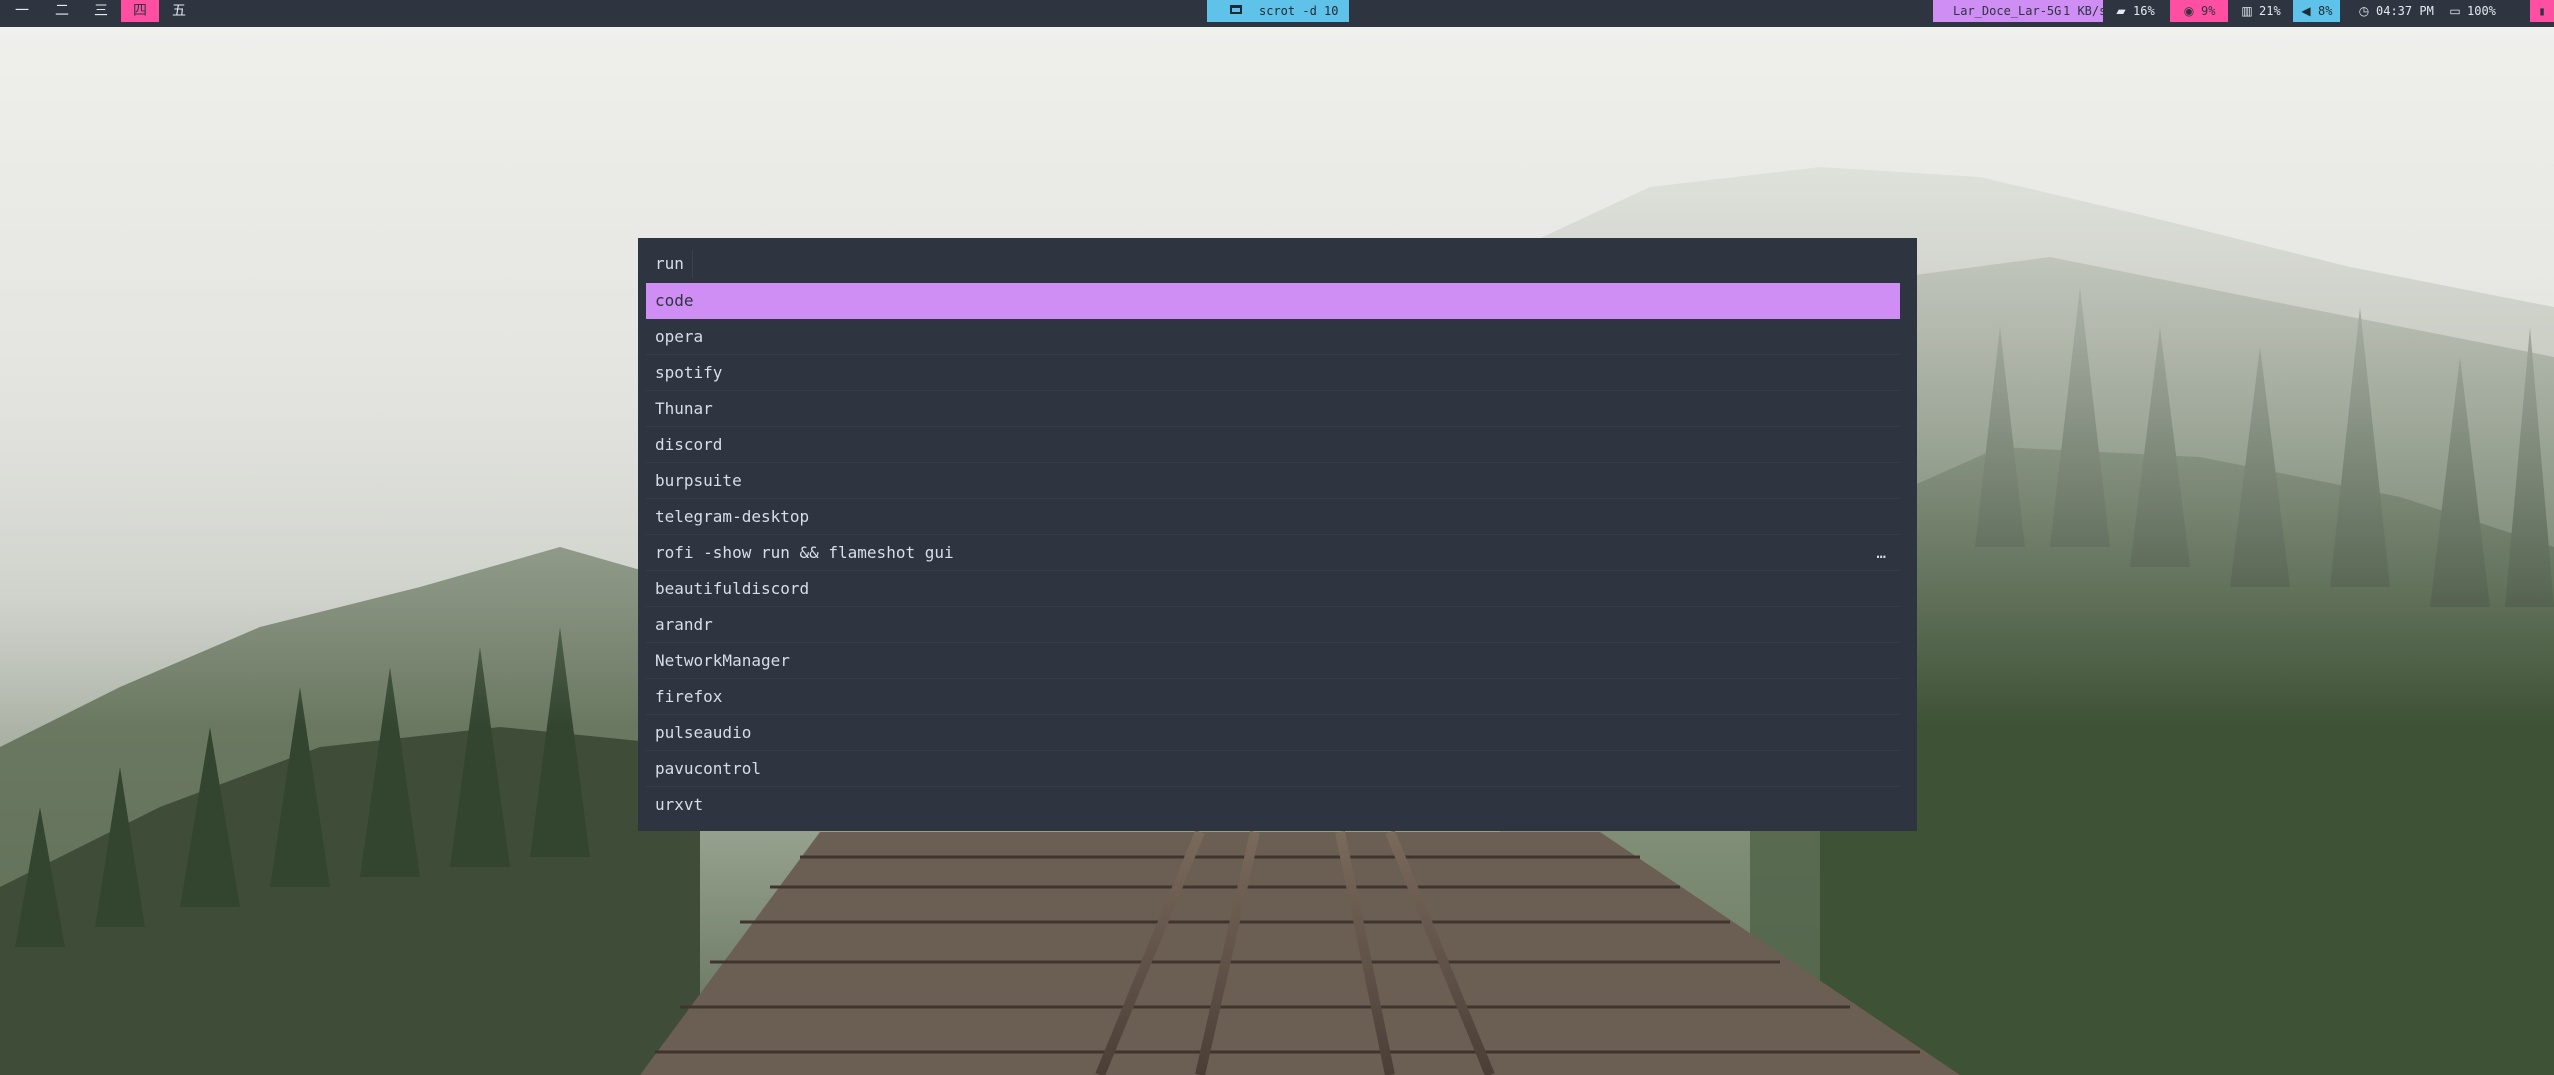 The image size is (2554, 1075). I want to click on window-icon, so click(1236, 9).